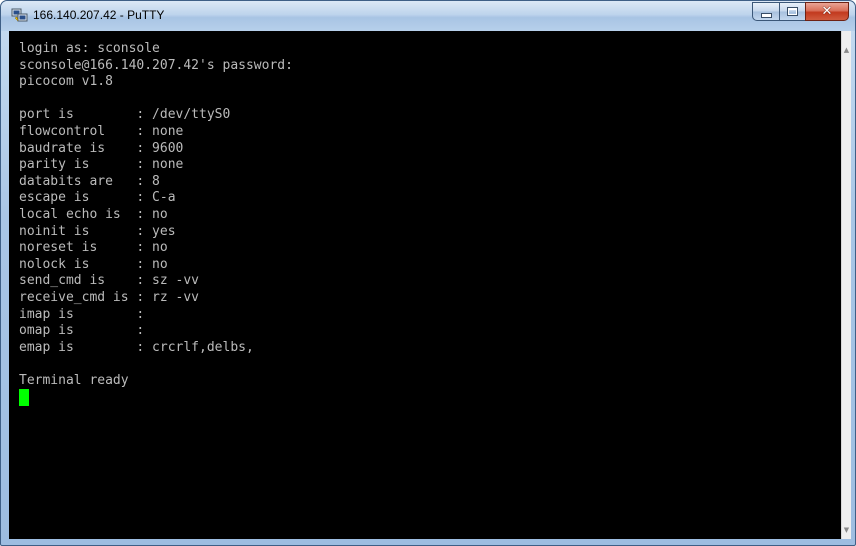  What do you see at coordinates (101, 131) in the screenshot?
I see `terminal-line: flowcontrol : none` at bounding box center [101, 131].